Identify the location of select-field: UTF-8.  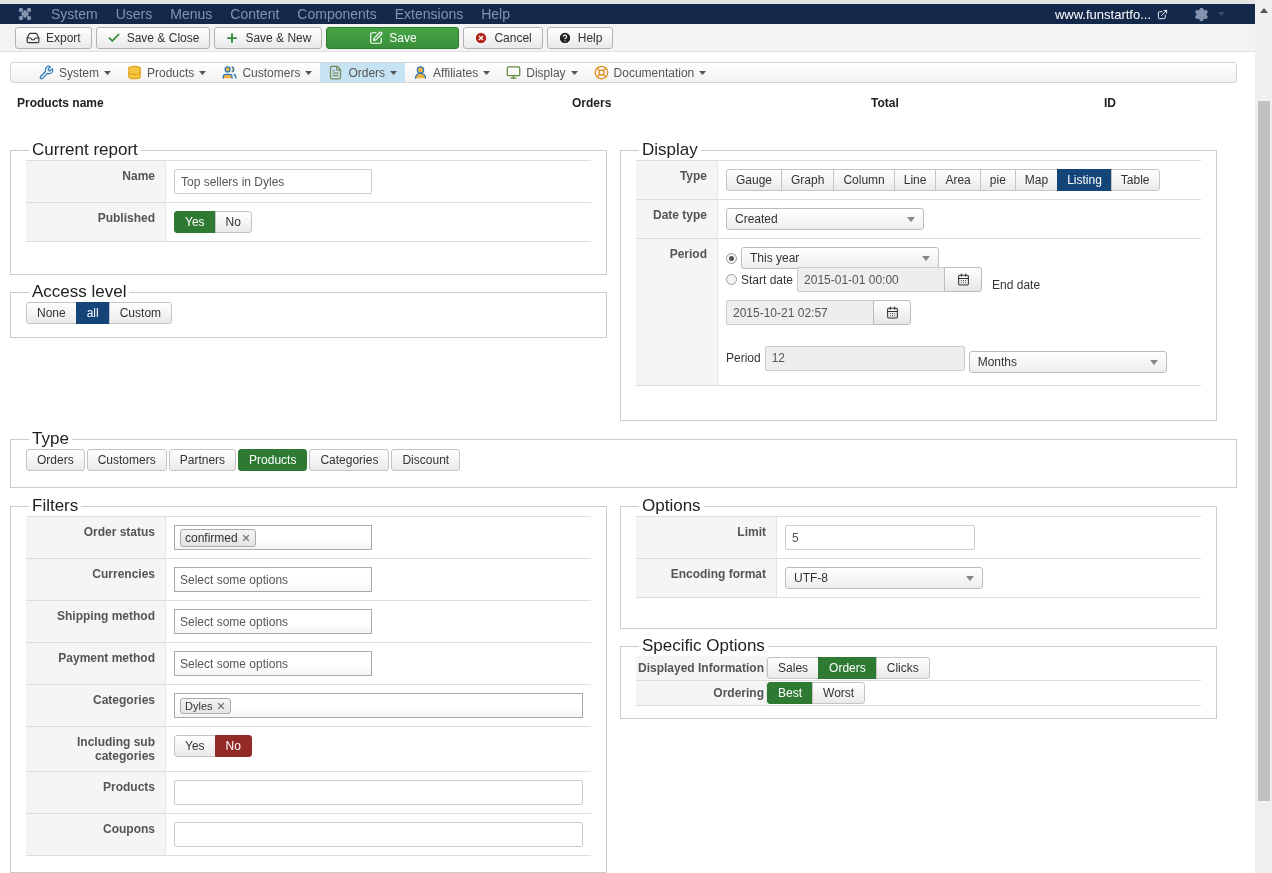
(884, 578).